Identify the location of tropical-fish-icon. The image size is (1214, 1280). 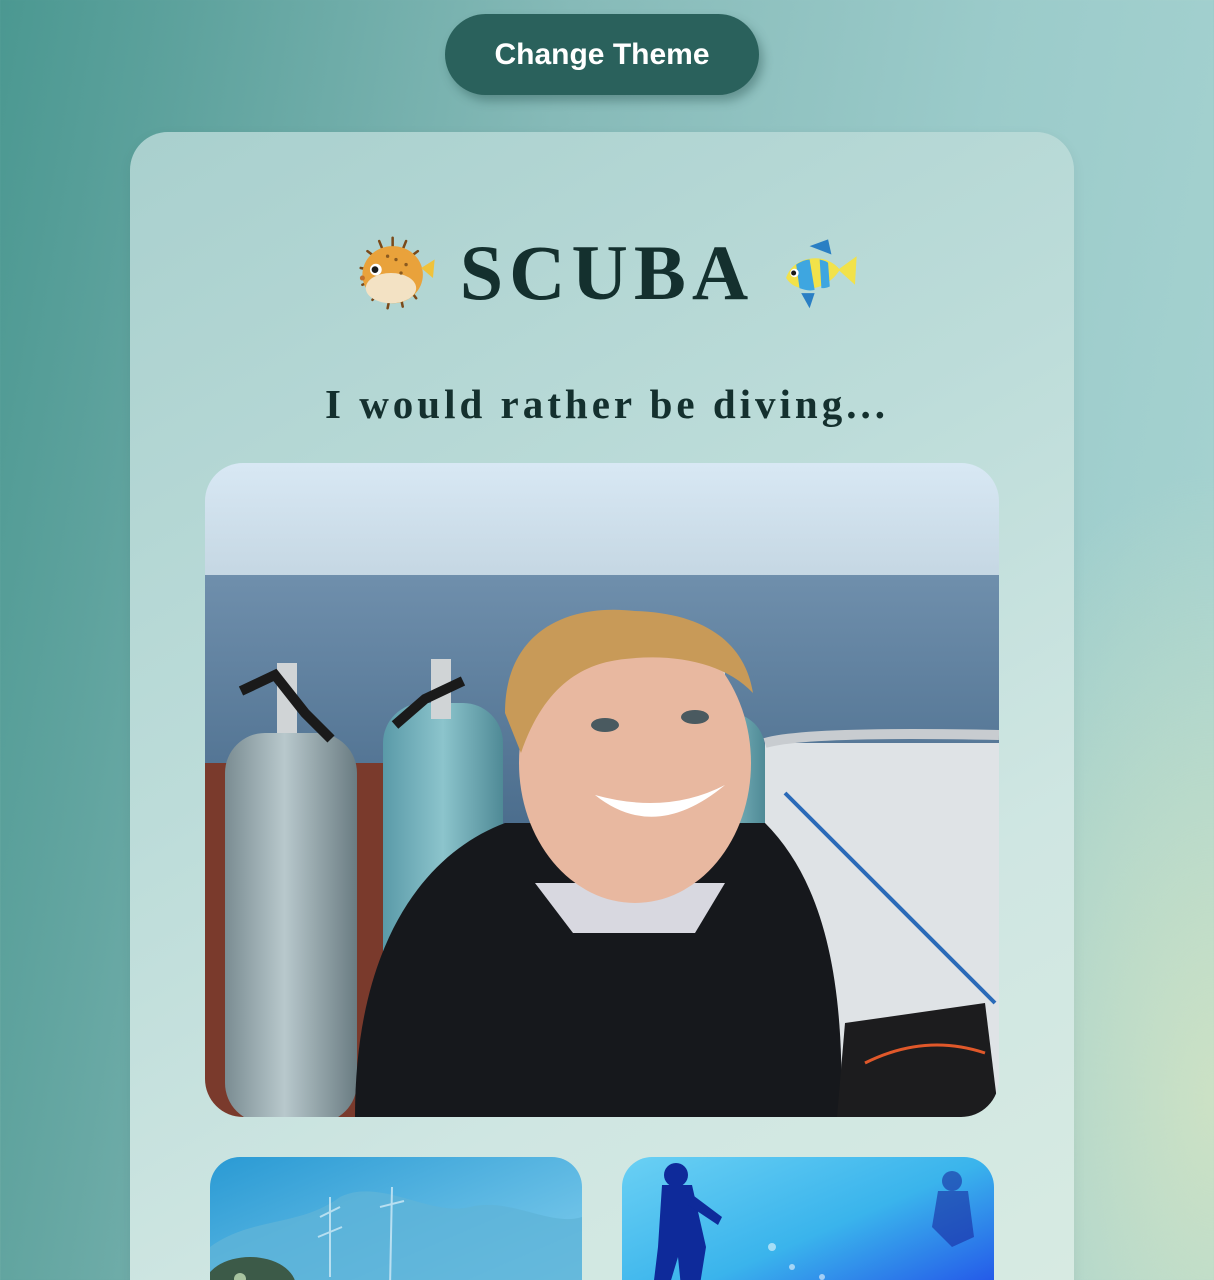
(821, 274).